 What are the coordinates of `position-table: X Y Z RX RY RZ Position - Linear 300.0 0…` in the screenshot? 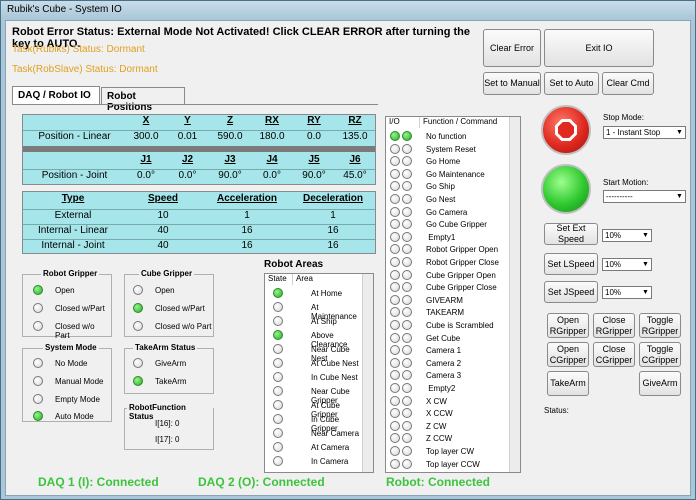 It's located at (199, 149).